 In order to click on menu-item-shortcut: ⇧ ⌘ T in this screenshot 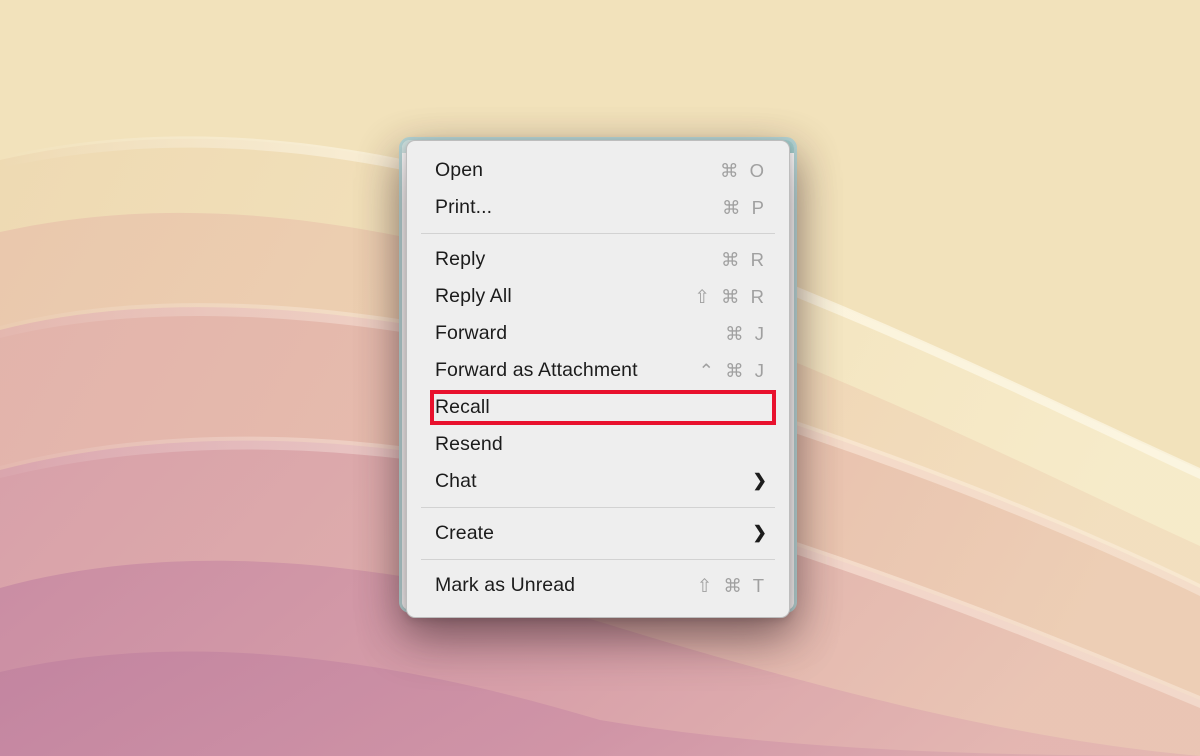, I will do `click(731, 585)`.